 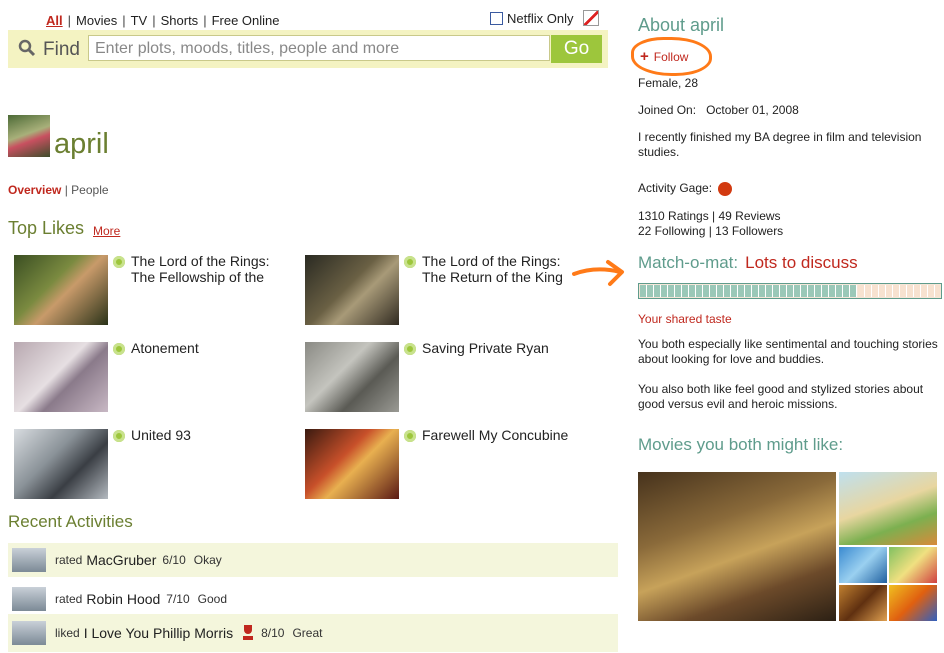 I want to click on like-item: United 93, so click(x=159, y=464).